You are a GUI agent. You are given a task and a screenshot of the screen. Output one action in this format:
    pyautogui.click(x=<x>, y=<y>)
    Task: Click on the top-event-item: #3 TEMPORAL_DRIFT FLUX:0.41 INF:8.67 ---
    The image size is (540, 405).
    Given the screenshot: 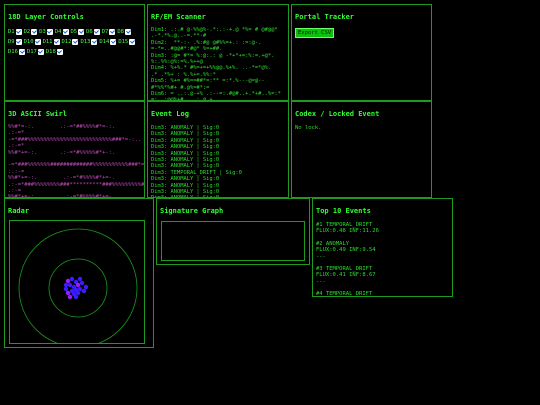 What is the action you would take?
    pyautogui.click(x=347, y=275)
    